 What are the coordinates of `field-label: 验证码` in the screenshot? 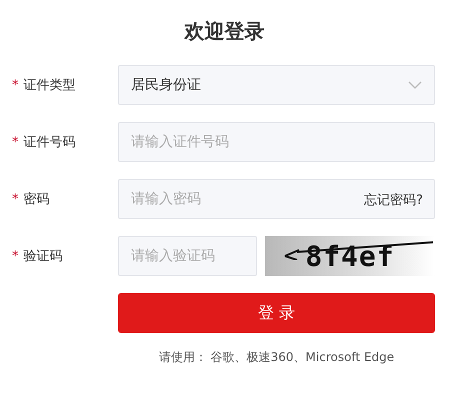 It's located at (43, 256).